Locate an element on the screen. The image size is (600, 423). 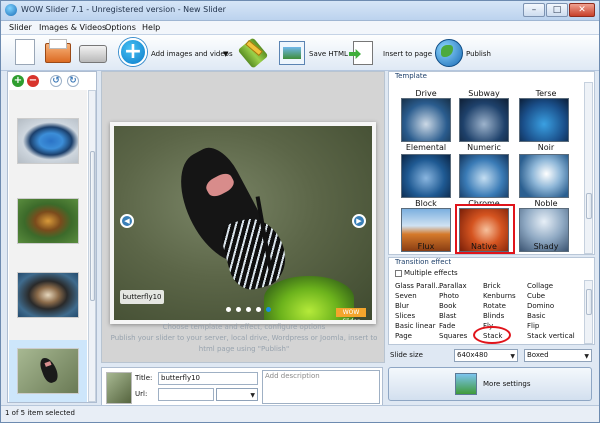
template-name: Noir is located at coordinates (546, 147).